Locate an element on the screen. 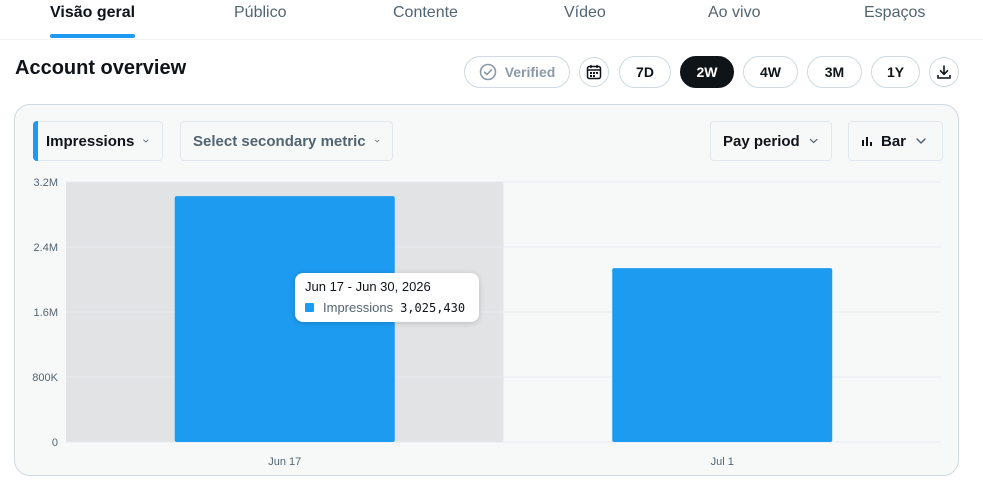 The image size is (983, 481). verified-check-icon is located at coordinates (488, 72).